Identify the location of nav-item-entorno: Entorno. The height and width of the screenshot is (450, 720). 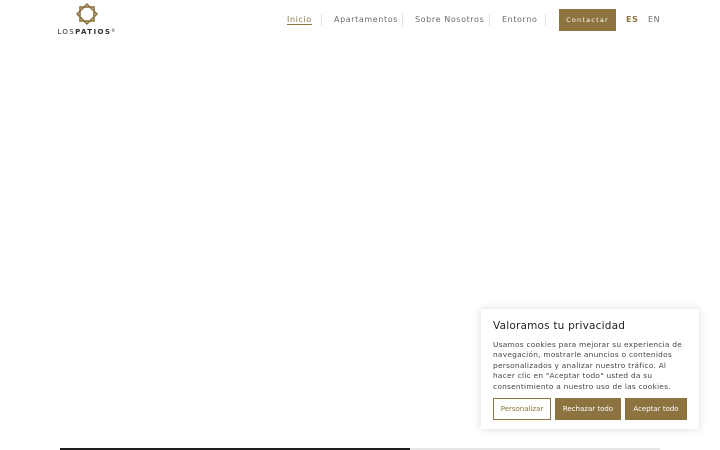
(519, 19).